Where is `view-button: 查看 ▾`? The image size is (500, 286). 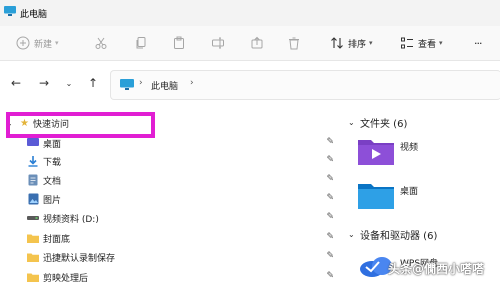
view-button: 查看 ▾ is located at coordinates (421, 43).